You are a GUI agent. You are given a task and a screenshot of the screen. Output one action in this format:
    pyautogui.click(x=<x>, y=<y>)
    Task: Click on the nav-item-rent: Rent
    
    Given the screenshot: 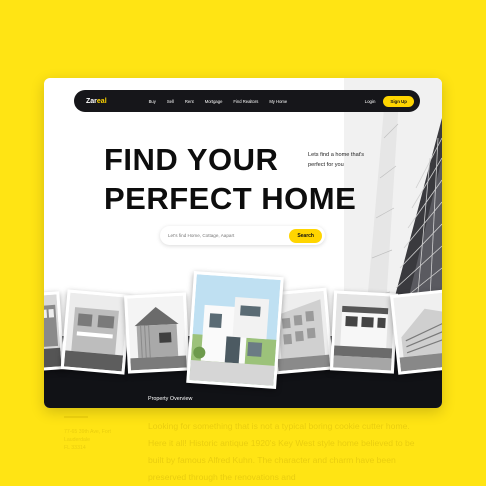 What is the action you would take?
    pyautogui.click(x=189, y=101)
    